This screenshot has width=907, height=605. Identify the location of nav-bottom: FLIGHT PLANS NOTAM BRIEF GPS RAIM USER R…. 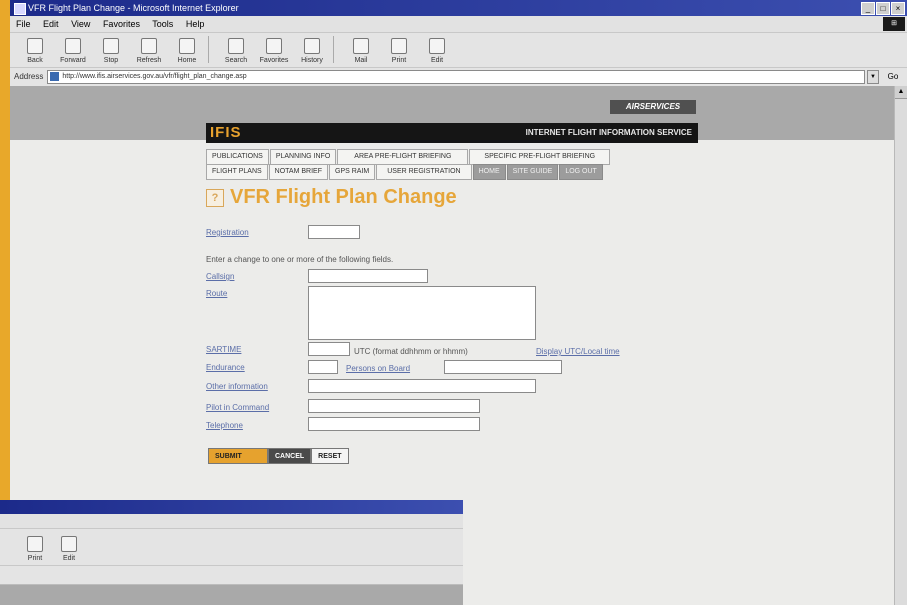
(405, 172).